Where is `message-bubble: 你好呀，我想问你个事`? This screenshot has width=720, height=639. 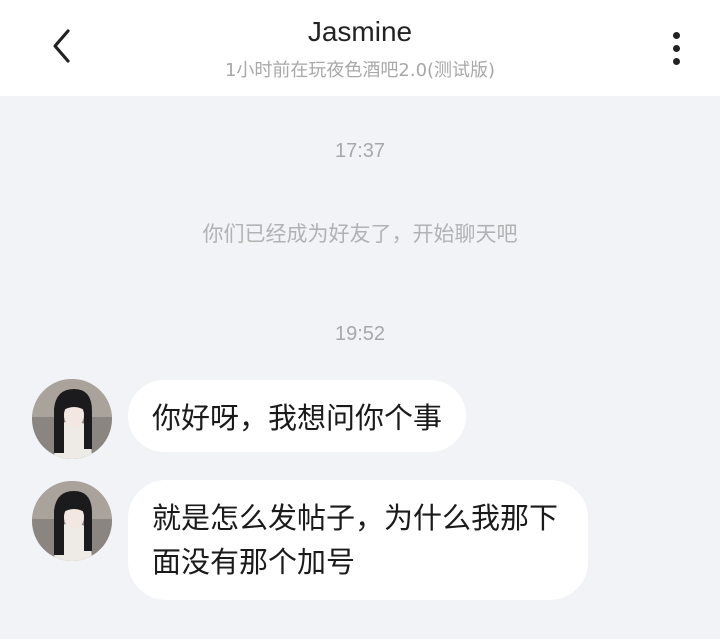 message-bubble: 你好呀，我想问你个事 is located at coordinates (297, 416).